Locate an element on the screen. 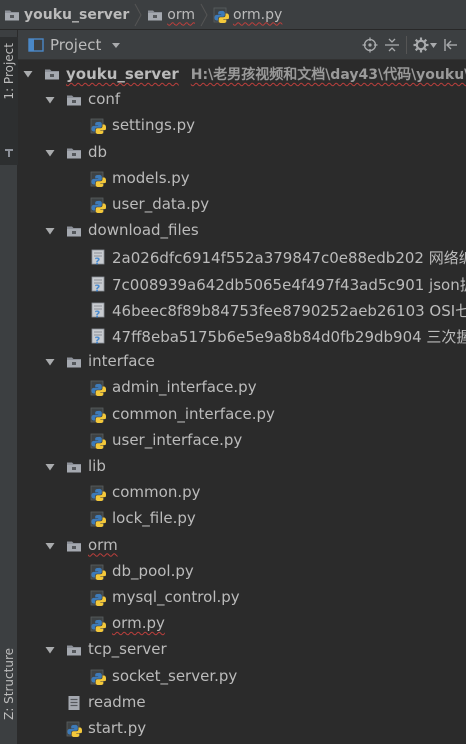  text-file-icon is located at coordinates (74, 703).